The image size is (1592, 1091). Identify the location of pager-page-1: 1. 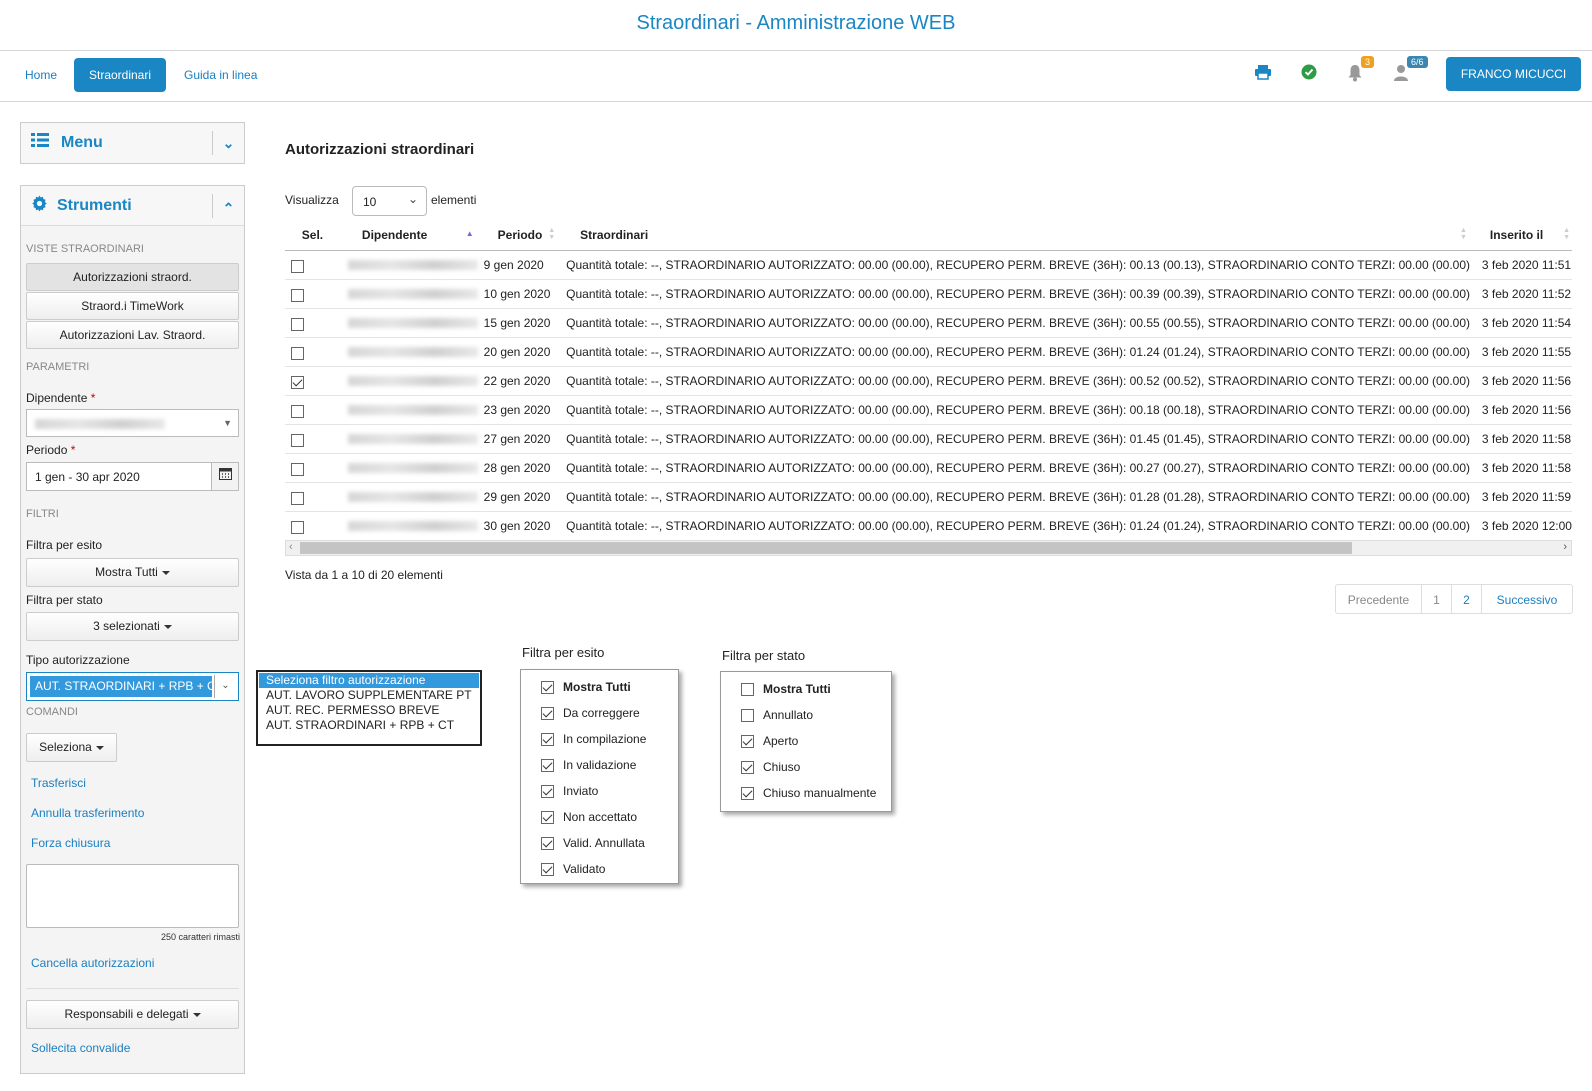
(1436, 599).